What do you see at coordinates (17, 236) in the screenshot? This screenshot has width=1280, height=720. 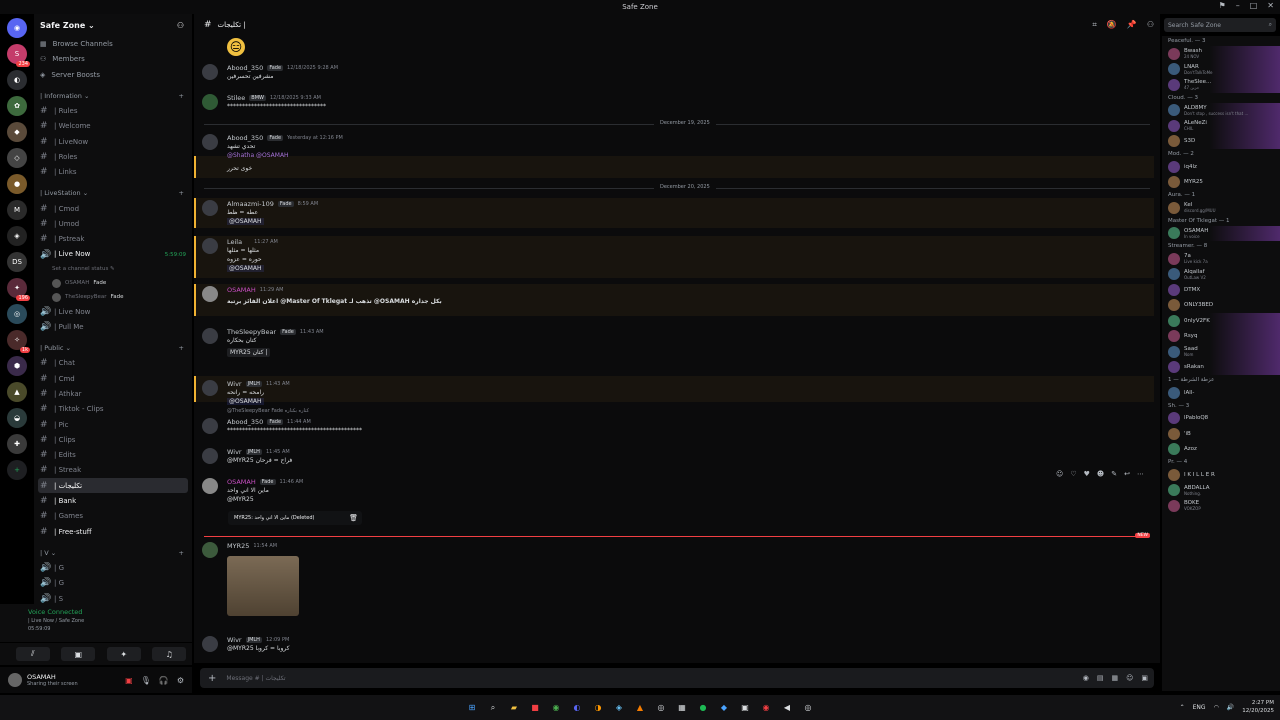 I see `server-icon: ◈` at bounding box center [17, 236].